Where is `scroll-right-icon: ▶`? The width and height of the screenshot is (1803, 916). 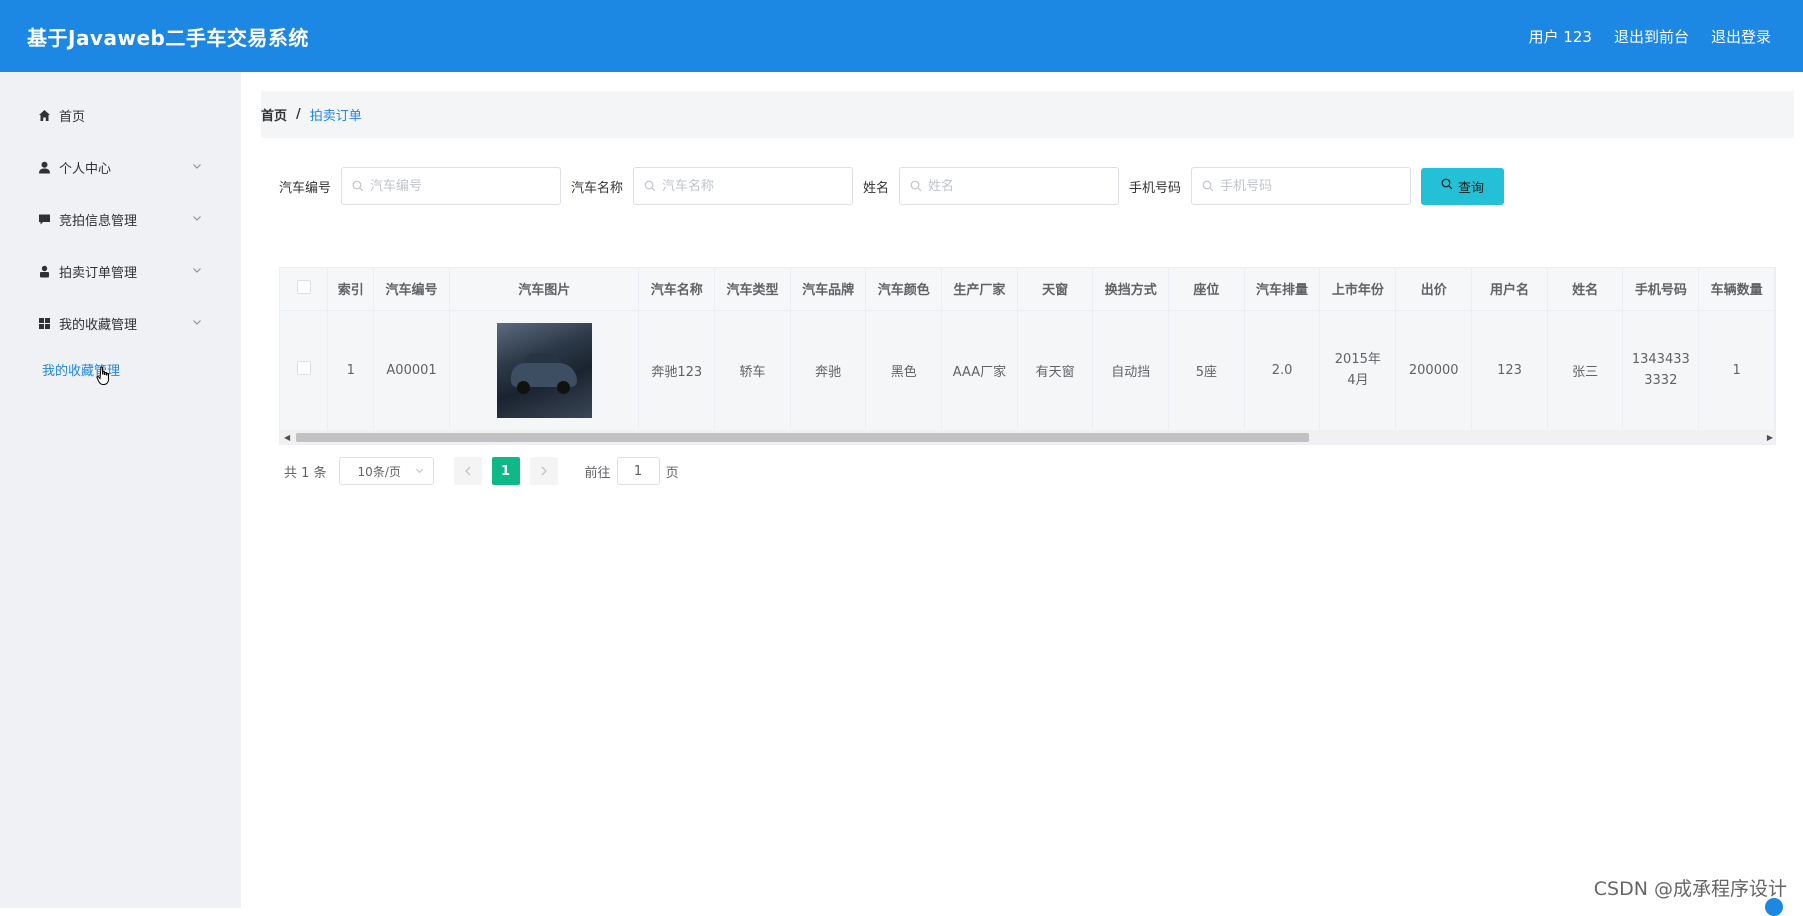
scroll-right-icon: ▶ is located at coordinates (1770, 437).